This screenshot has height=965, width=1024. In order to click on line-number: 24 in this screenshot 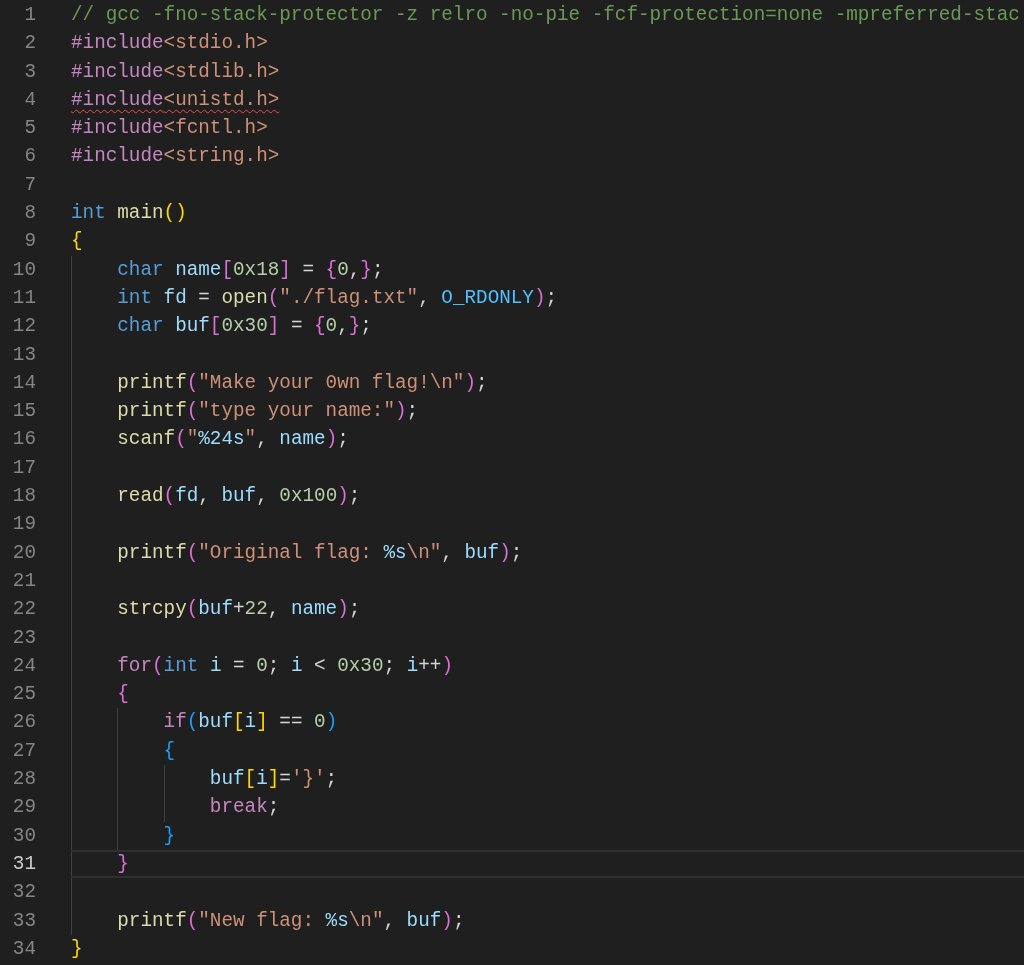, I will do `click(23, 666)`.